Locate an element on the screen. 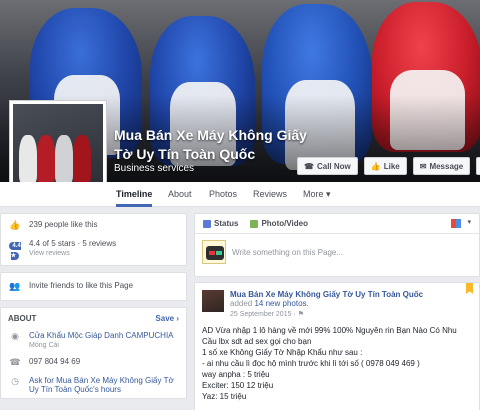  tab-about: About is located at coordinates (180, 194).